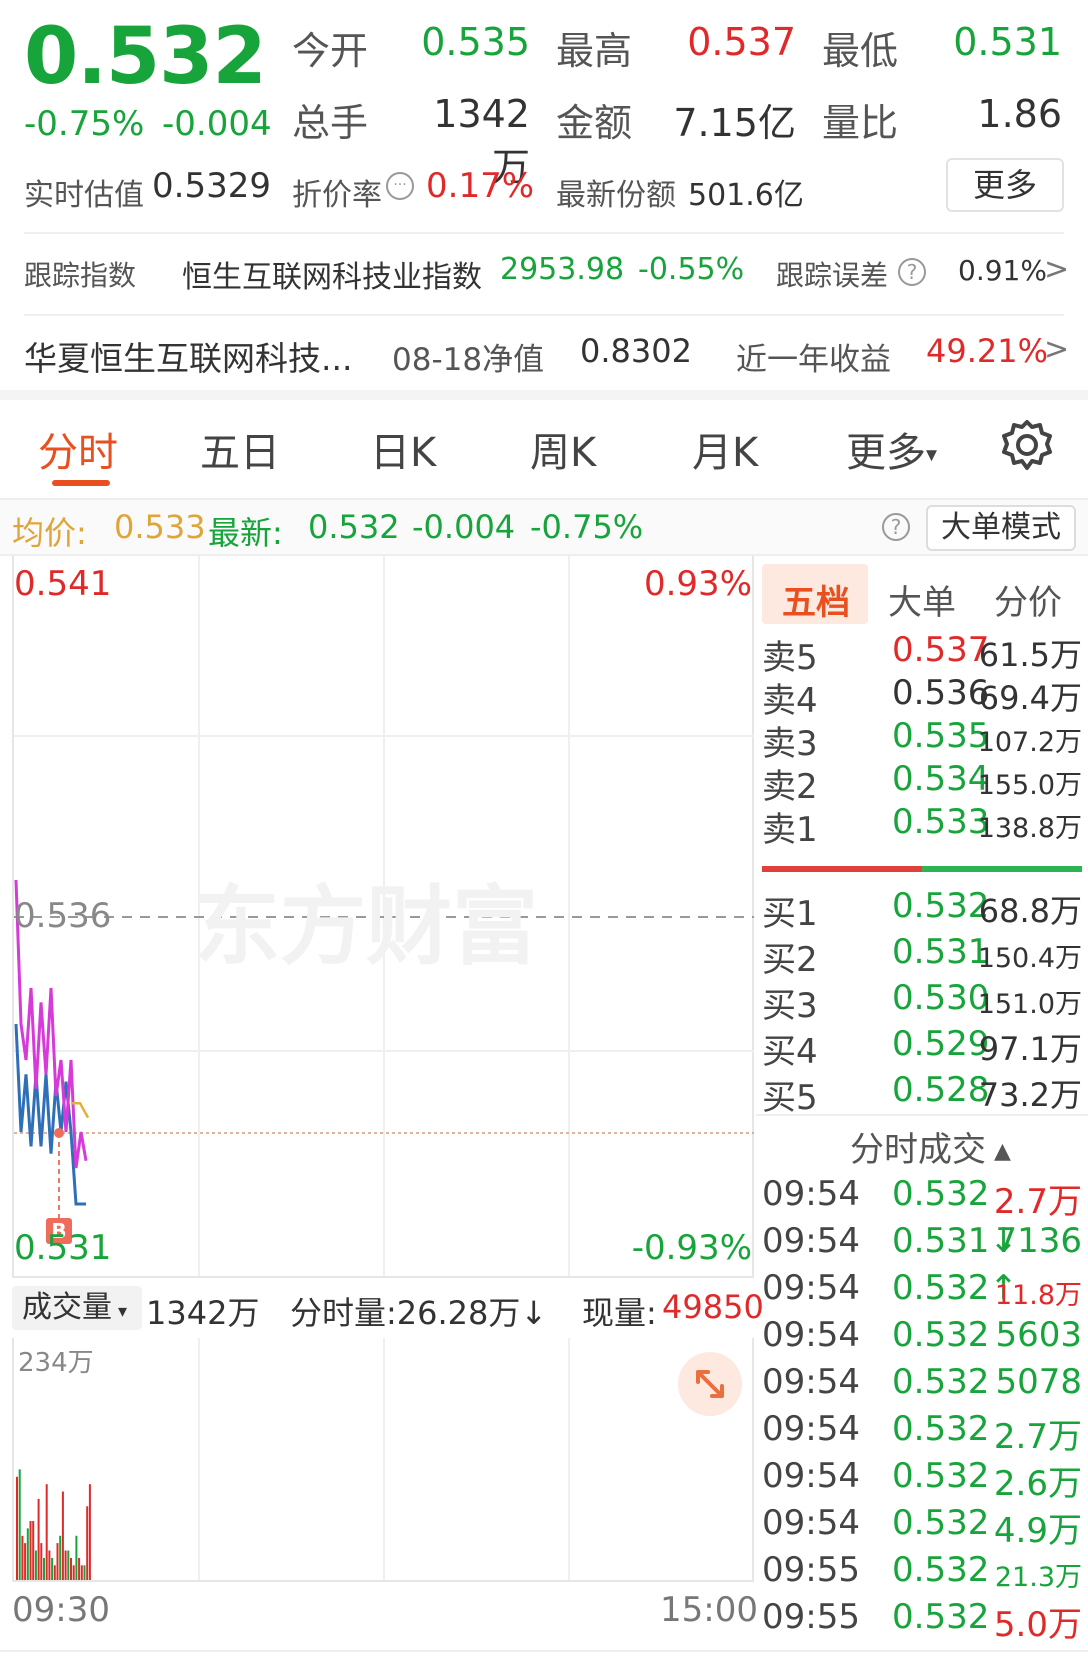  What do you see at coordinates (941, 822) in the screenshot?
I see `ask-price: 0.533` at bounding box center [941, 822].